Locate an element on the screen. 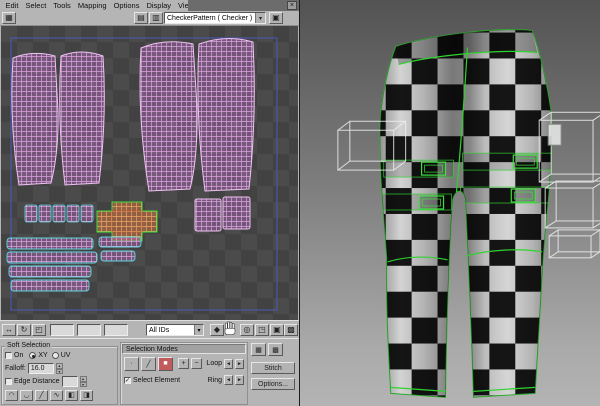  ring-label: Ring is located at coordinates (214, 380).